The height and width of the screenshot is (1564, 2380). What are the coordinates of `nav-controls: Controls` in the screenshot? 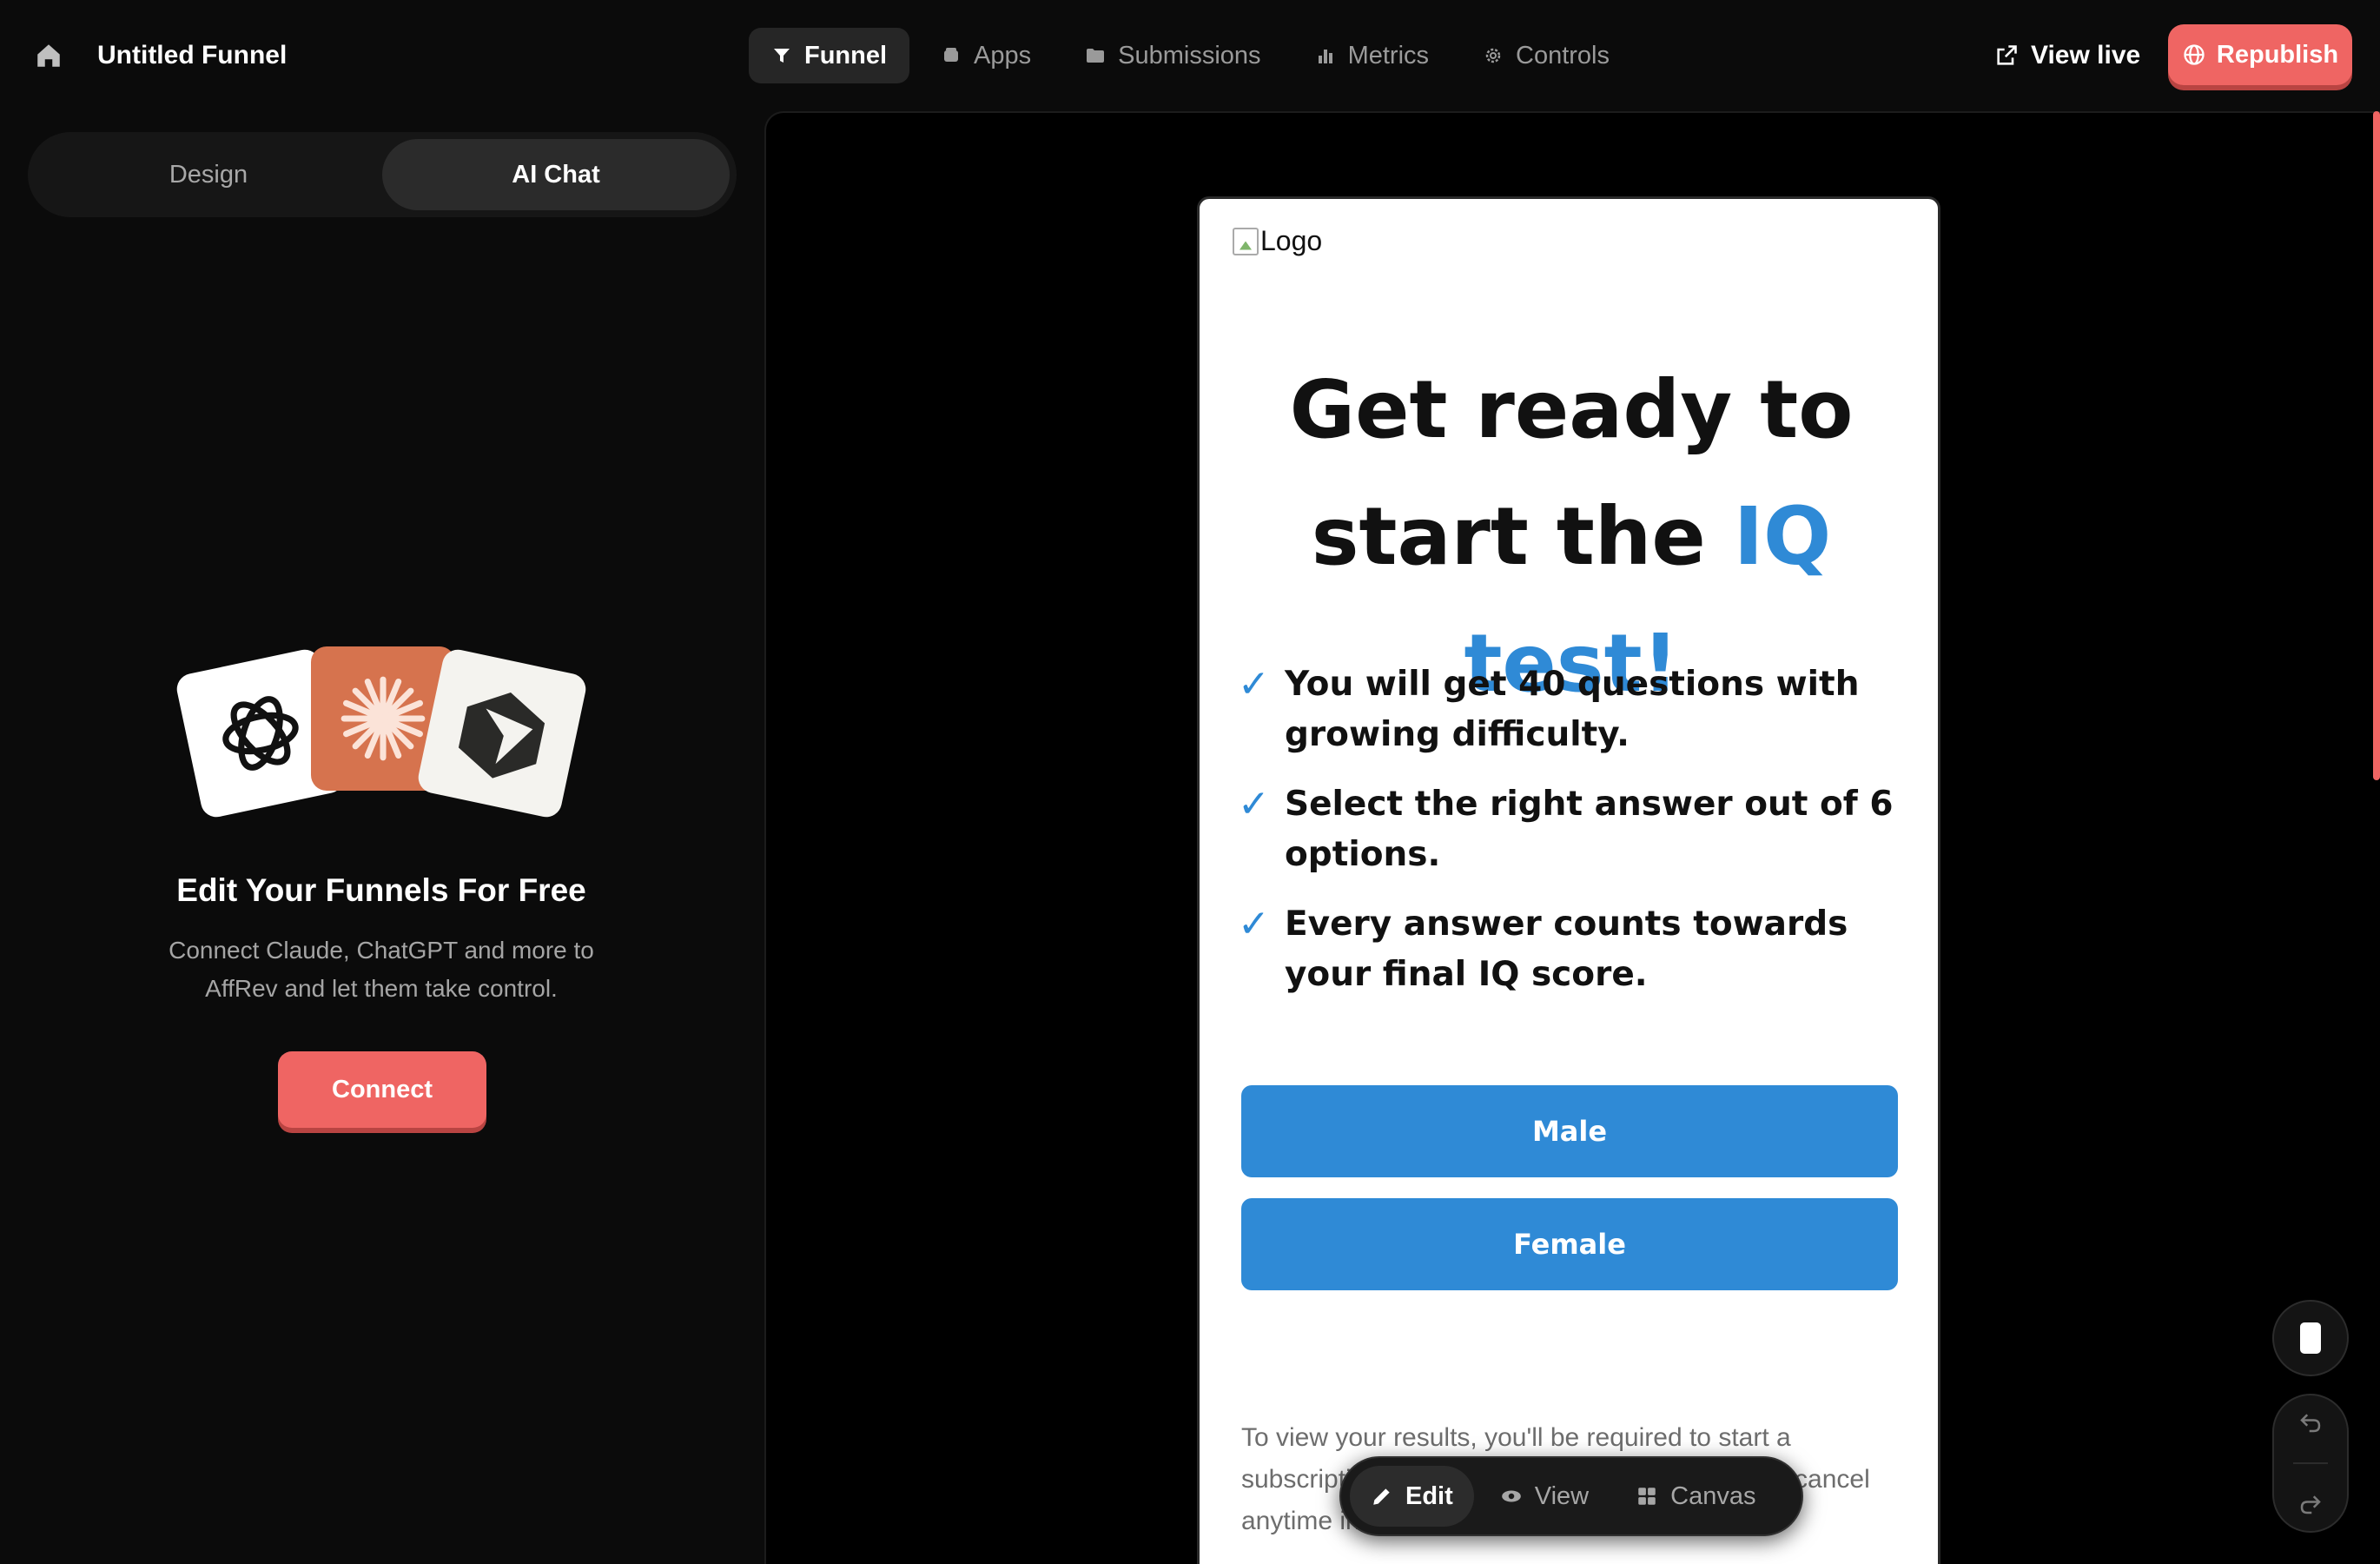 It's located at (1546, 56).